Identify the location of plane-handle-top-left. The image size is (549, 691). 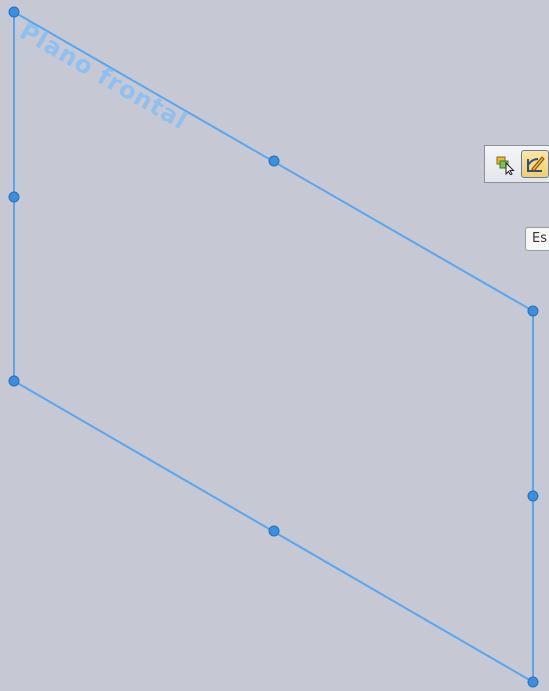
(14, 12).